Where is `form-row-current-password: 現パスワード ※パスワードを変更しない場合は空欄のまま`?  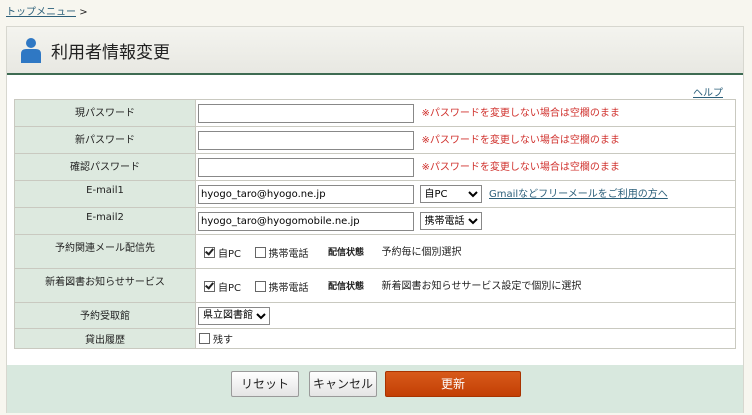 form-row-current-password: 現パスワード ※パスワードを変更しない場合は空欄のまま is located at coordinates (375, 113).